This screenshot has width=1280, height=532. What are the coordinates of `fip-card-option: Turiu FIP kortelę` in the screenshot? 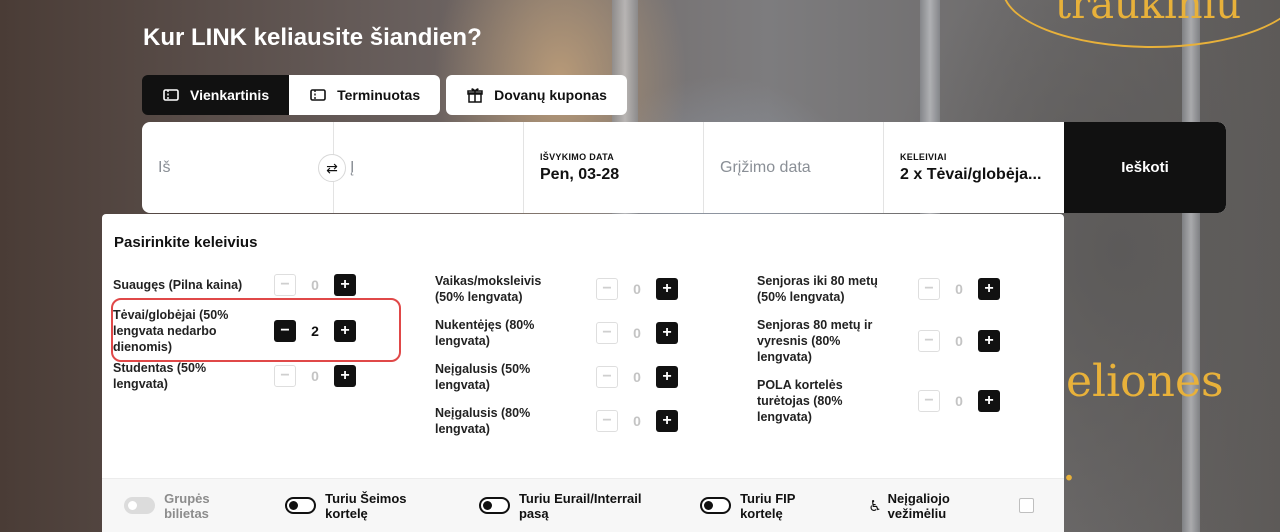 It's located at (768, 505).